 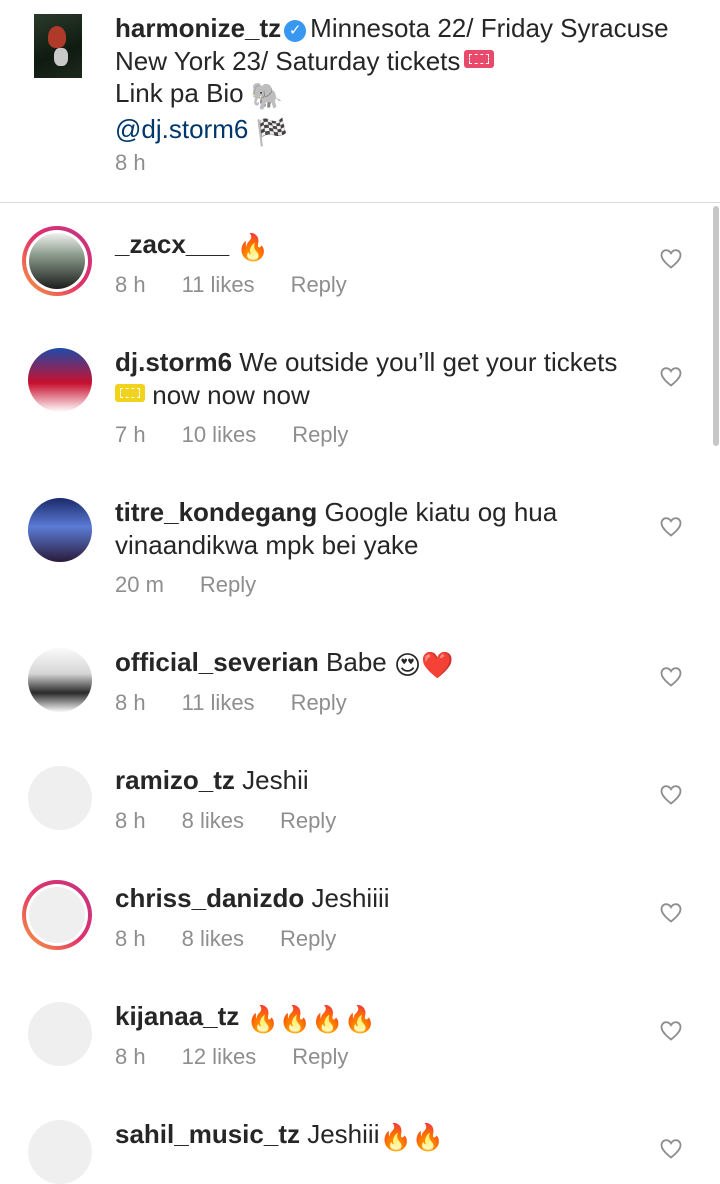 What do you see at coordinates (207, 1134) in the screenshot?
I see `comment-username: sahil_music_tz` at bounding box center [207, 1134].